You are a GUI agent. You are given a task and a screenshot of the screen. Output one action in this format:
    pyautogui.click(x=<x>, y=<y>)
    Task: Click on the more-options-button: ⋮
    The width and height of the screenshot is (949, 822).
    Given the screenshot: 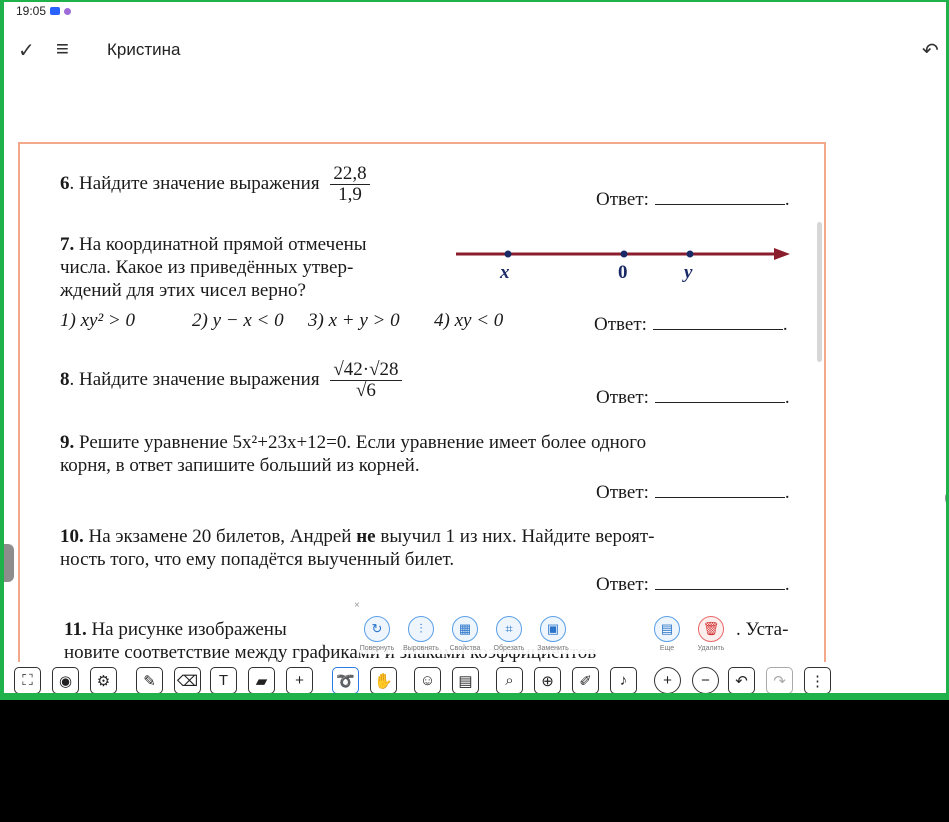 What is the action you would take?
    pyautogui.click(x=817, y=680)
    